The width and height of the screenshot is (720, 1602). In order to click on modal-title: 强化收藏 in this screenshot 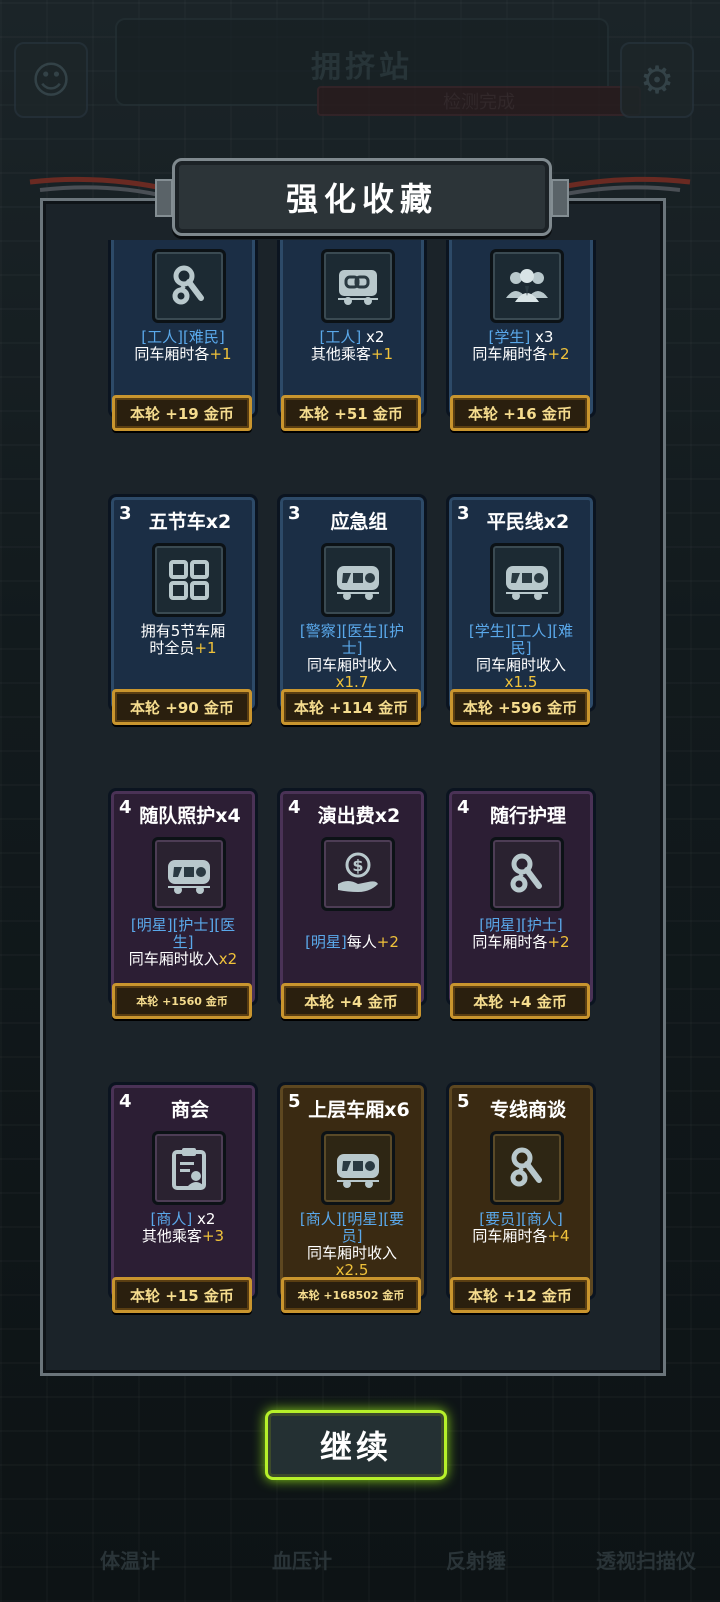, I will do `click(361, 199)`.